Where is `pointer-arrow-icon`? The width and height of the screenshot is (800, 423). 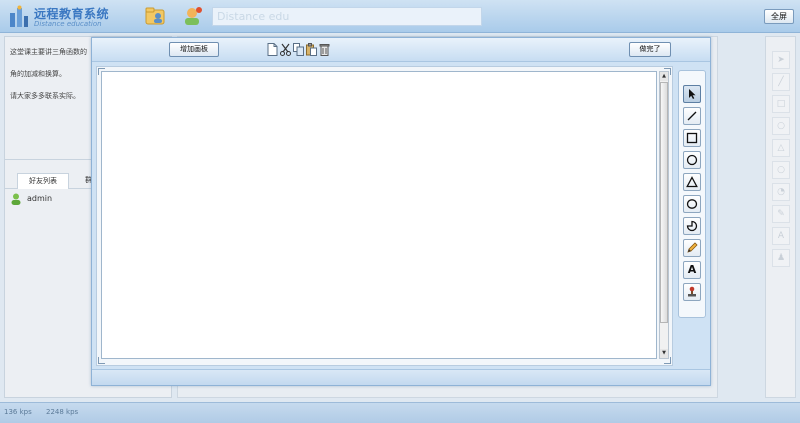
pointer-arrow-icon is located at coordinates (692, 94).